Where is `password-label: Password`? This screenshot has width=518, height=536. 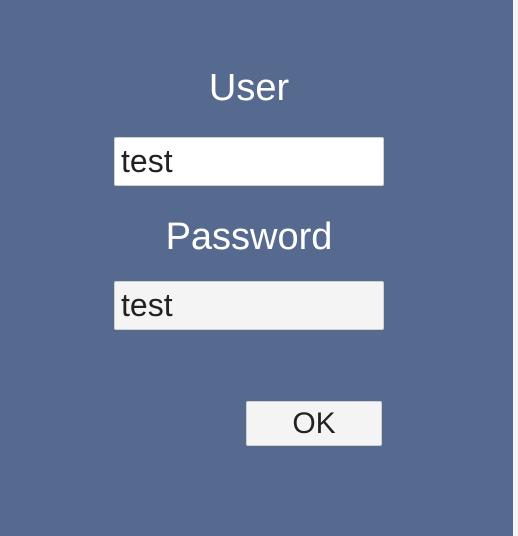 password-label: Password is located at coordinates (249, 237).